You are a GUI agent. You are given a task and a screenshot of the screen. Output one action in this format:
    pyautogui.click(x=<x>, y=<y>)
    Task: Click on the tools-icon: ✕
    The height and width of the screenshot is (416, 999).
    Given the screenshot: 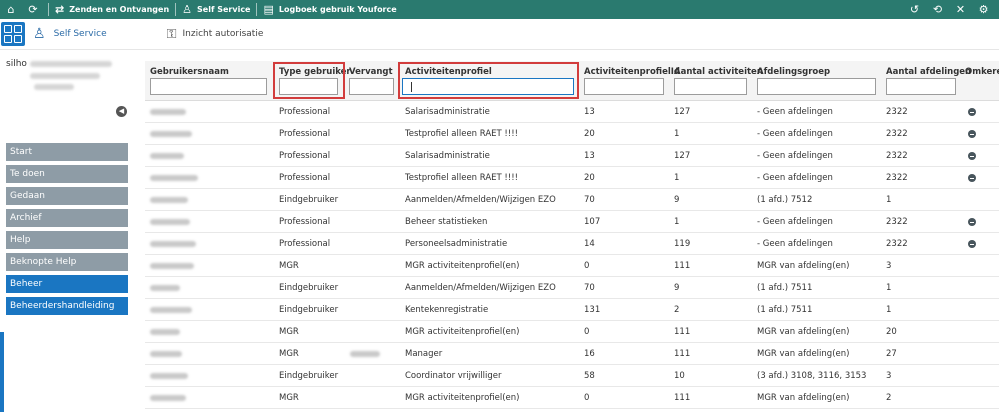 What is the action you would take?
    pyautogui.click(x=960, y=9)
    